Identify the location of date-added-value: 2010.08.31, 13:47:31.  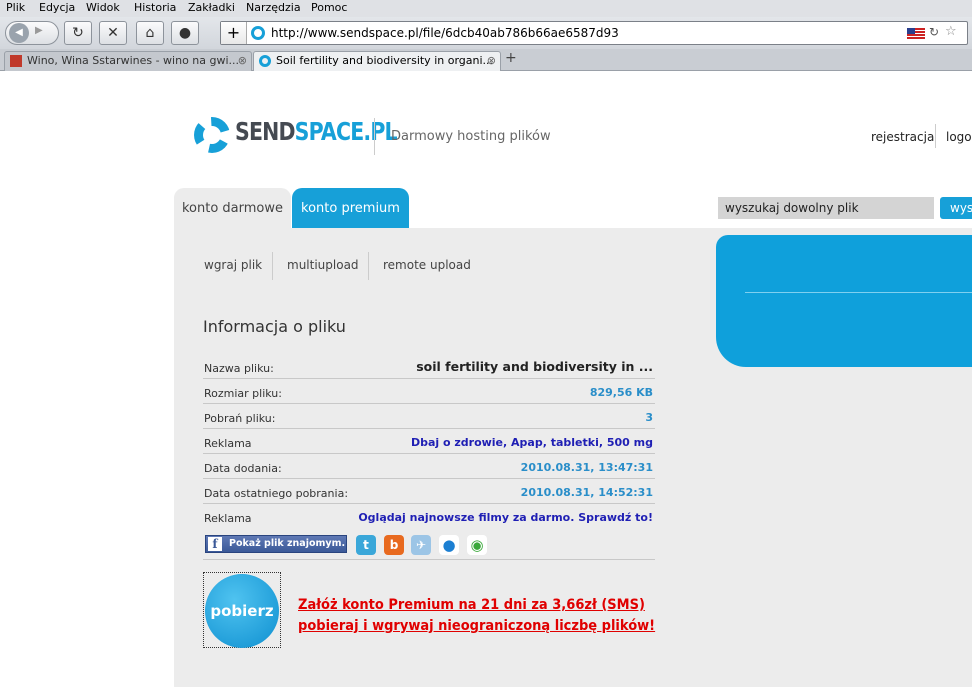
(586, 467).